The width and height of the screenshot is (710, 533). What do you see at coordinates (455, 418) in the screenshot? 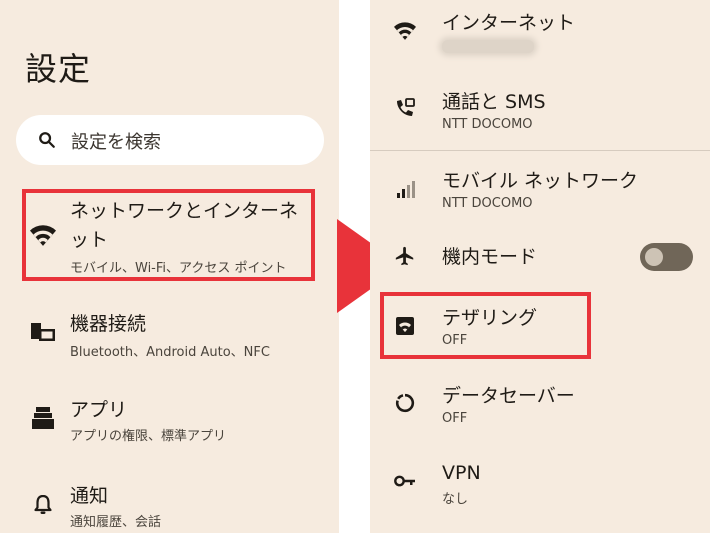
I see `settings-item-subtitle: OFF` at bounding box center [455, 418].